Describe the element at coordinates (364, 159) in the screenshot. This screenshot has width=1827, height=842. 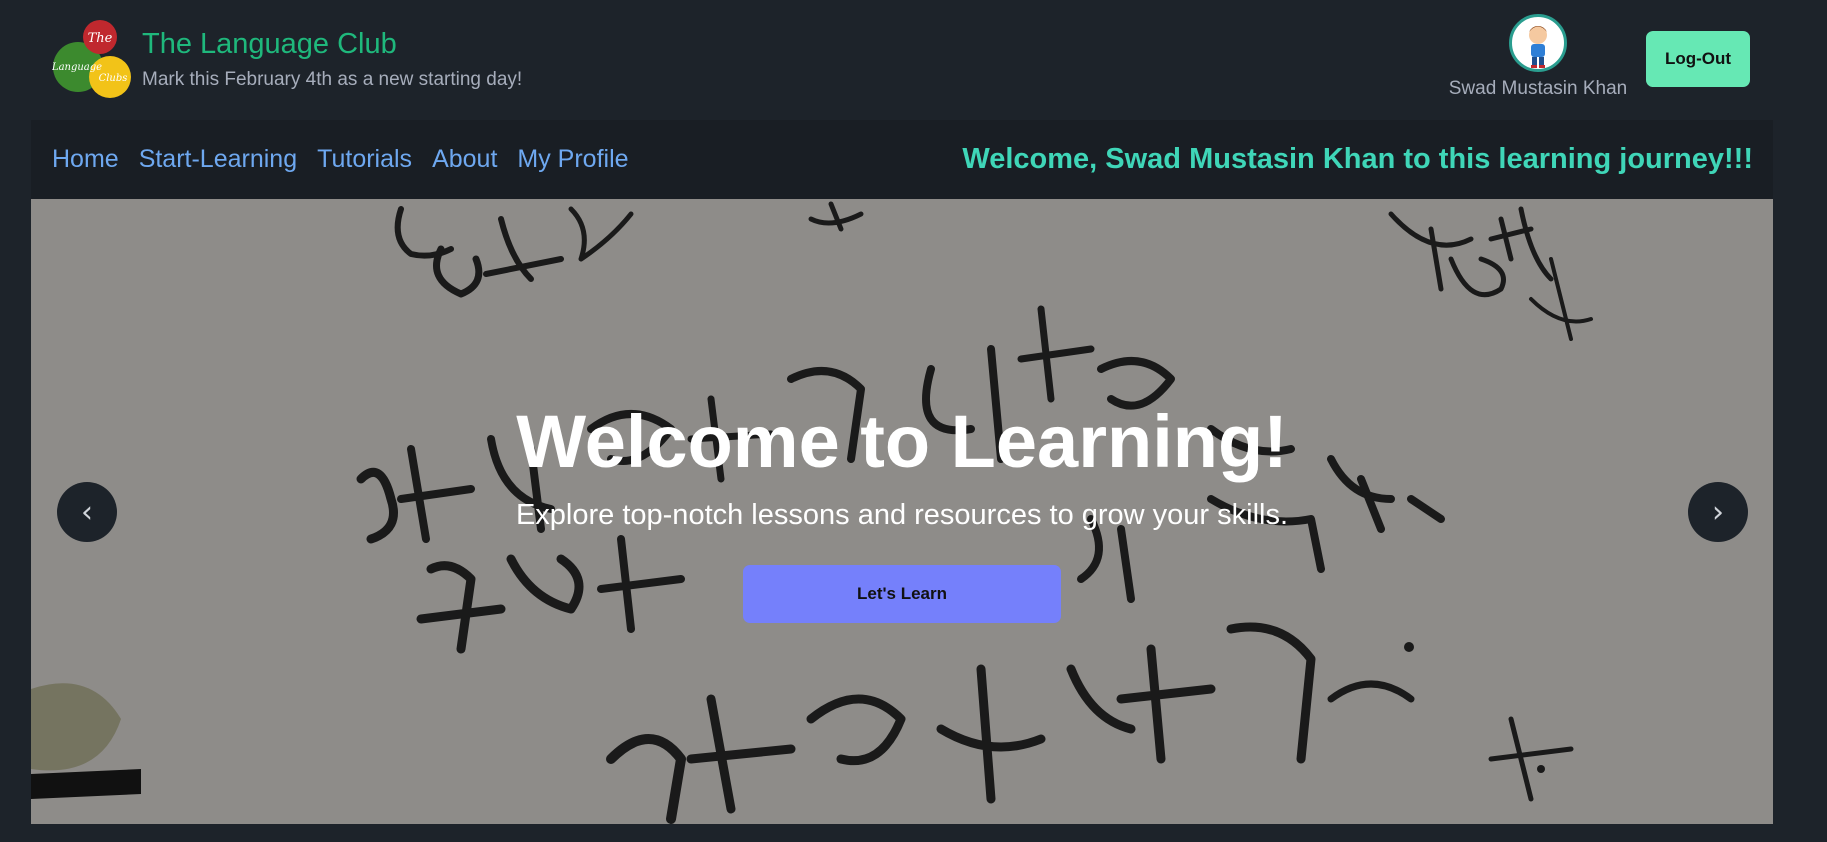
I see `nav-tutorials: Tutorials` at that location.